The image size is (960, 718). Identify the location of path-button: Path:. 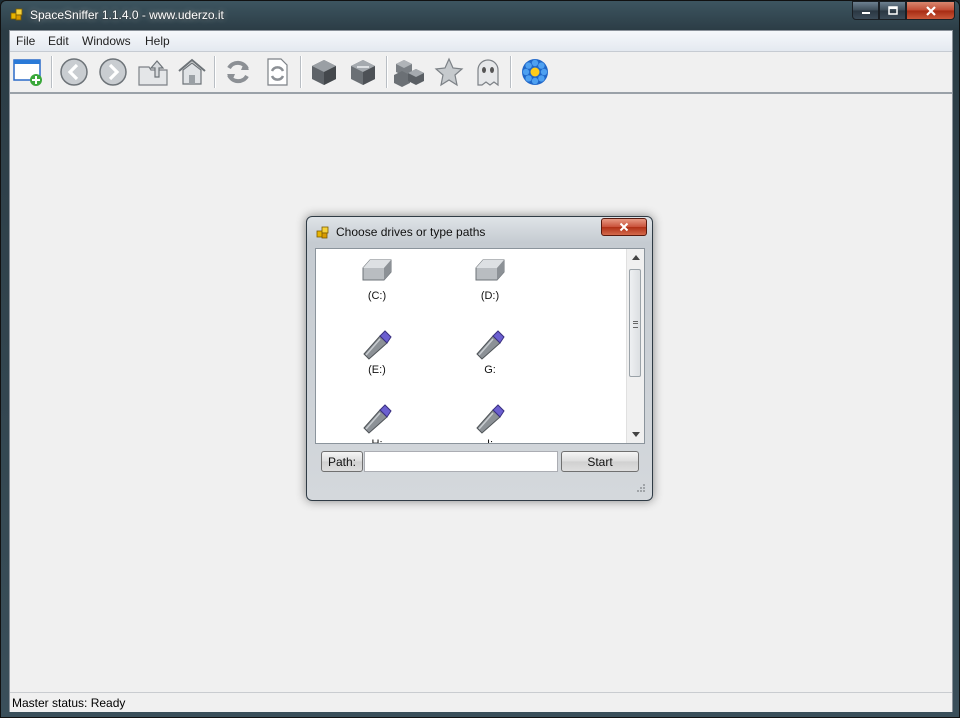
(342, 461).